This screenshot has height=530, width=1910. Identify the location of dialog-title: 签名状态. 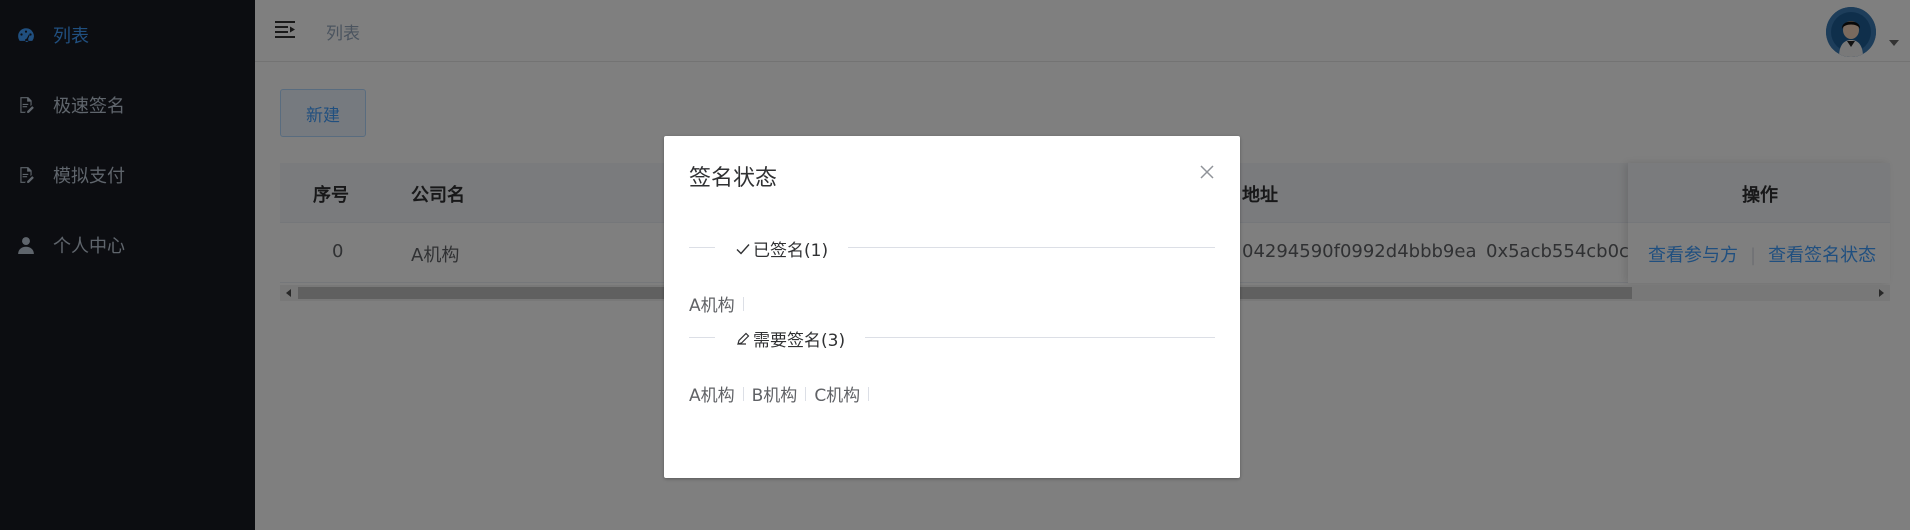
(733, 178).